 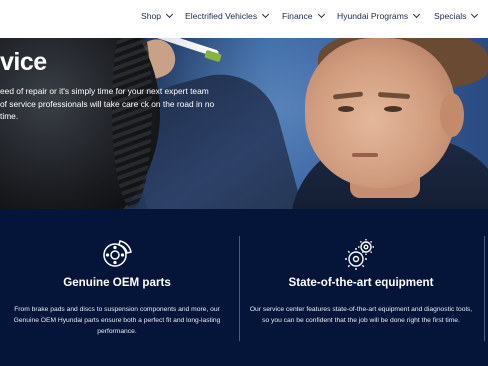 What do you see at coordinates (450, 16) in the screenshot?
I see `nav-item-label: Specials` at bounding box center [450, 16].